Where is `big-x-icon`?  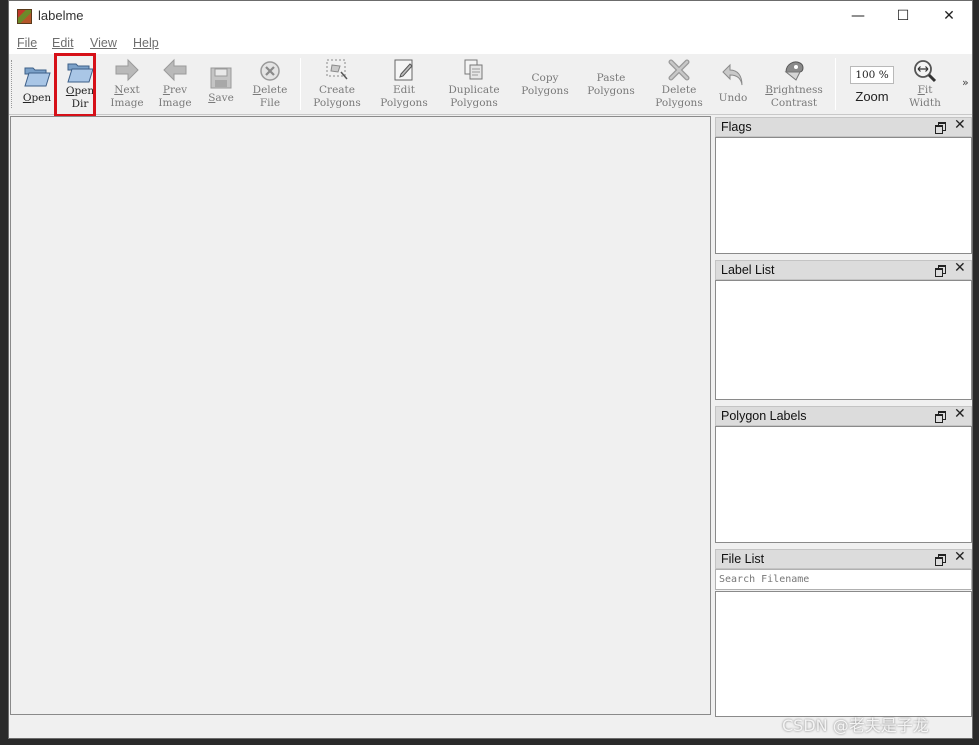 big-x-icon is located at coordinates (679, 70).